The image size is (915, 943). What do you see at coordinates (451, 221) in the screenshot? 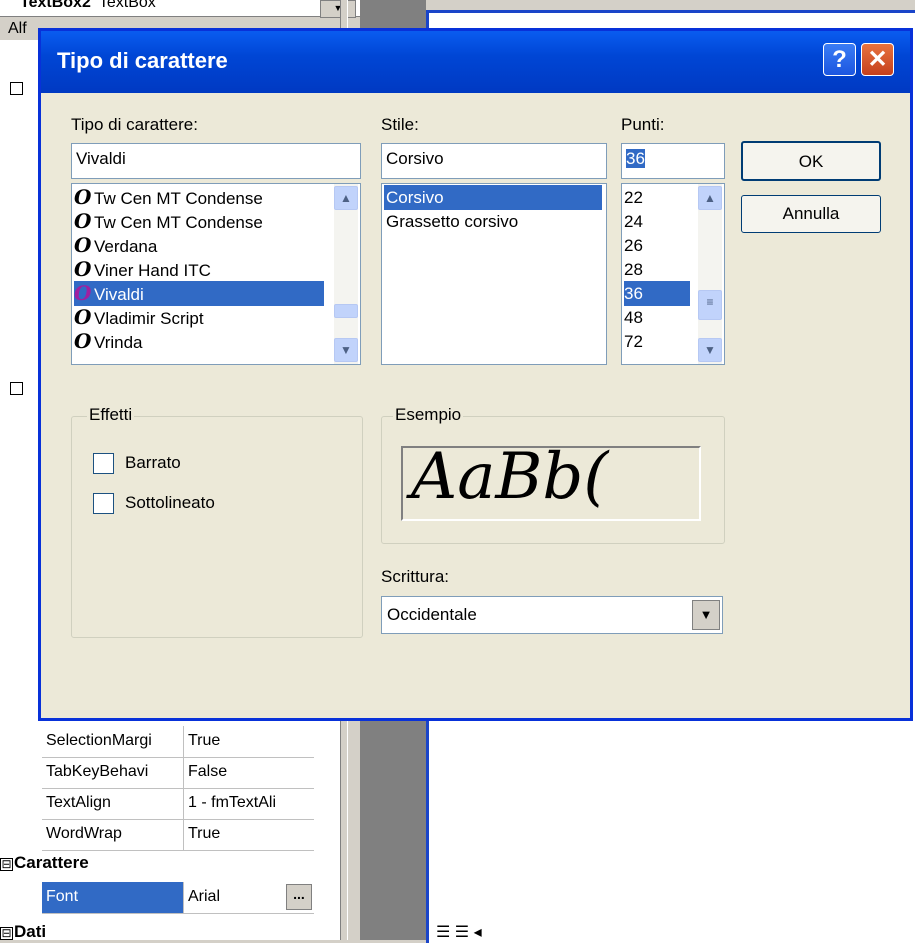
I see `list-item: Grassetto corsivo` at bounding box center [451, 221].